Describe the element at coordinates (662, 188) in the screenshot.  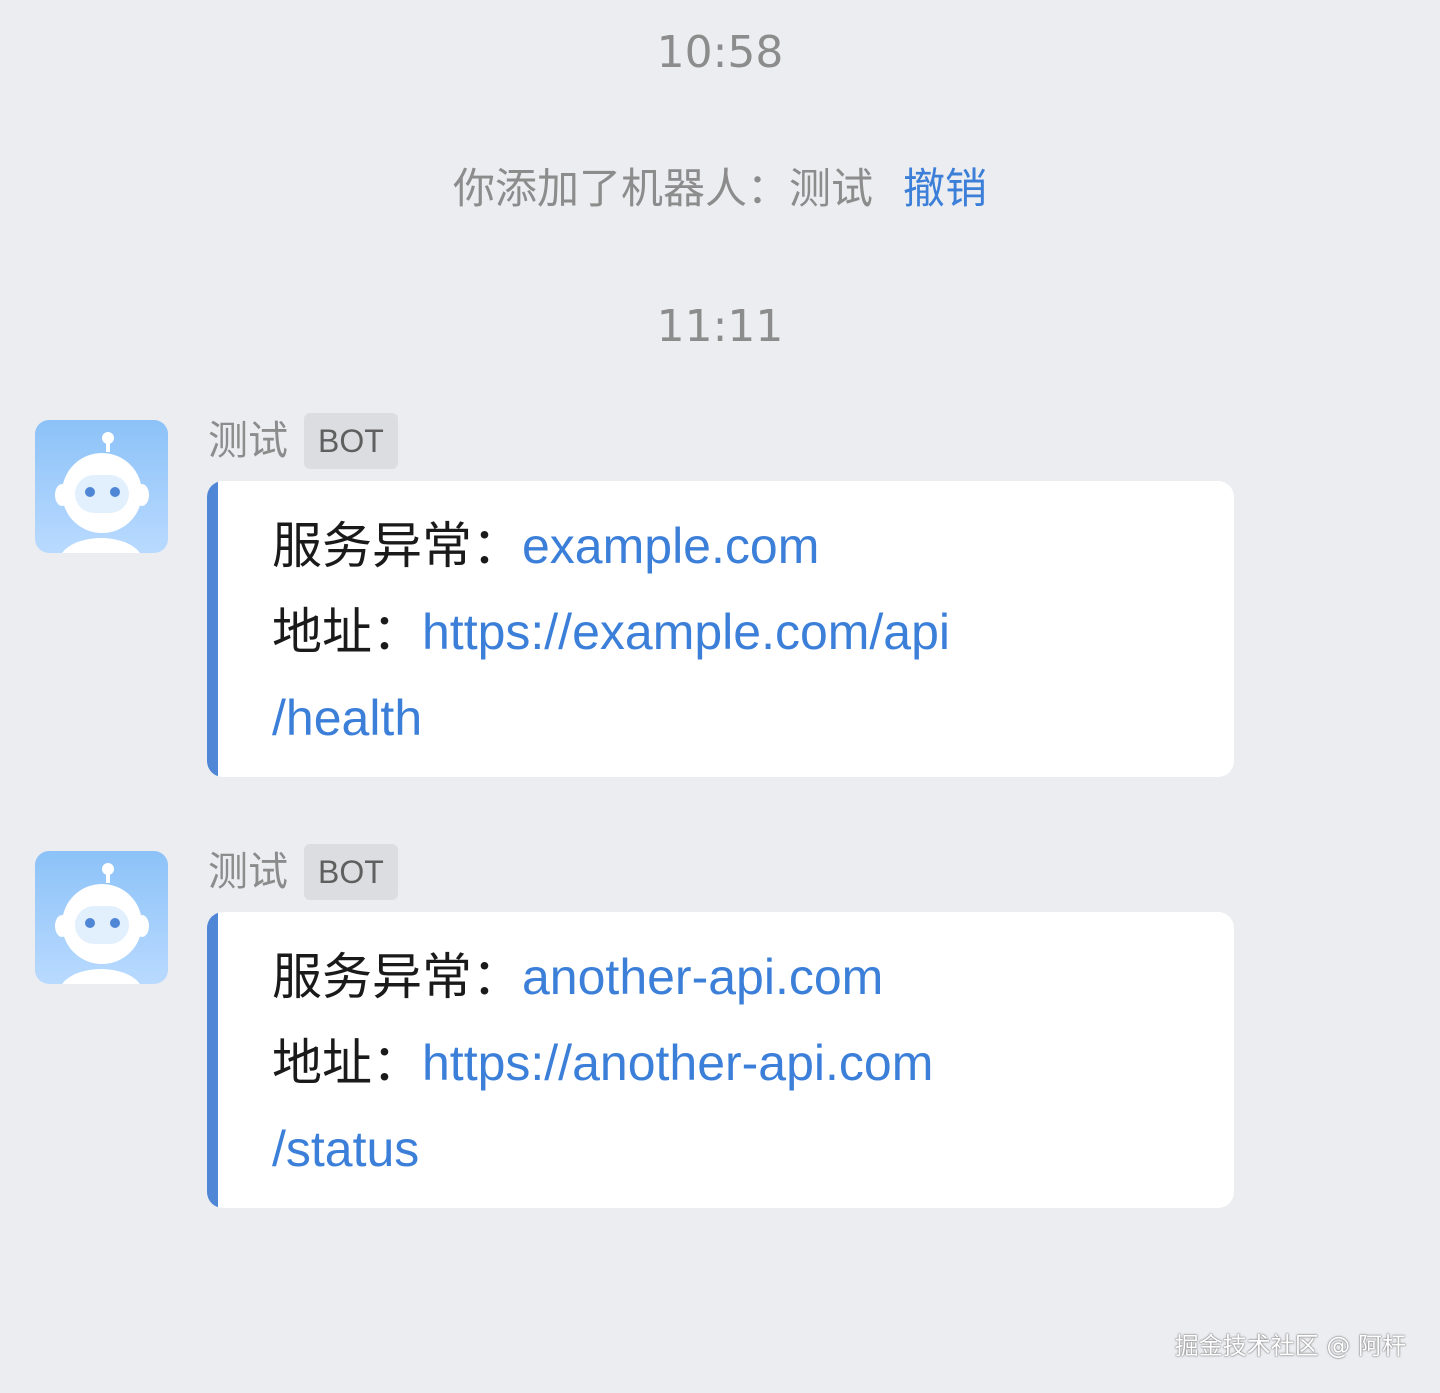
I see `system-notice-text: 你添加了机器人：测试` at that location.